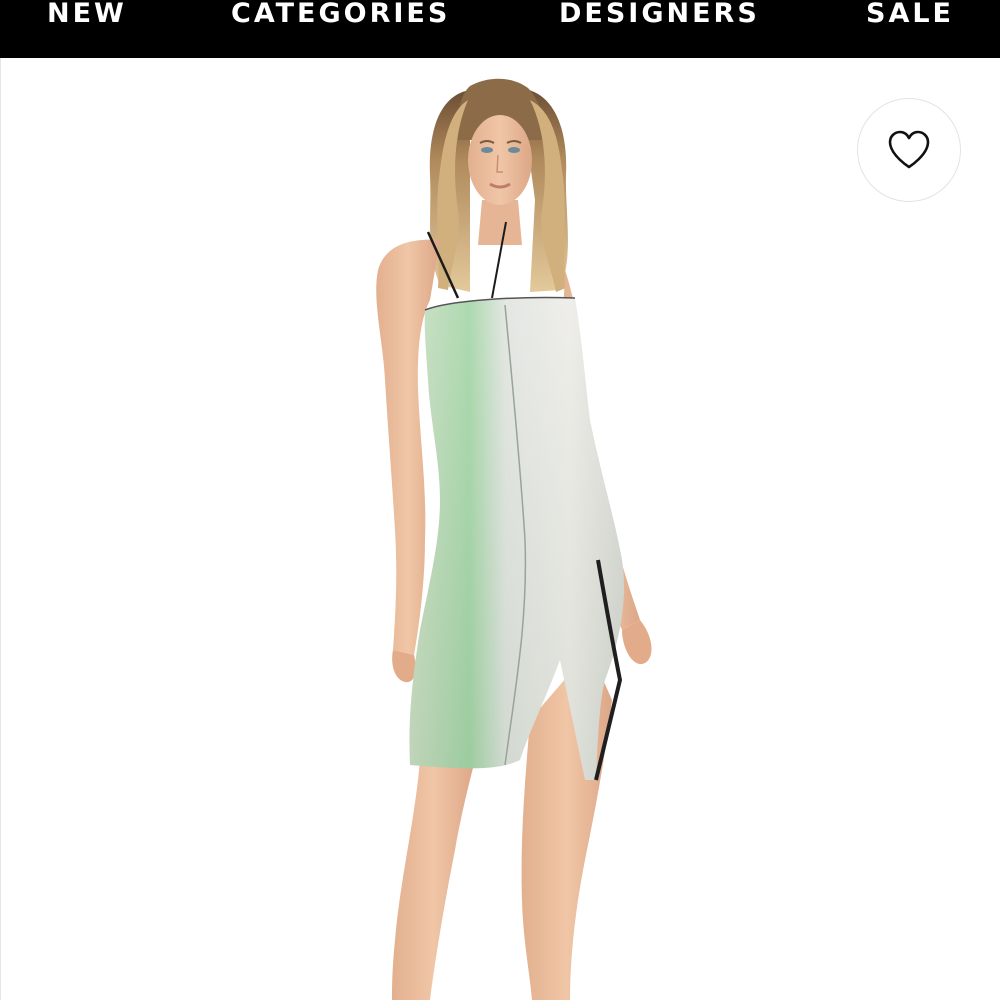 The height and width of the screenshot is (1000, 1000). Describe the element at coordinates (517, 538) in the screenshot. I see `sequin-dress` at that location.